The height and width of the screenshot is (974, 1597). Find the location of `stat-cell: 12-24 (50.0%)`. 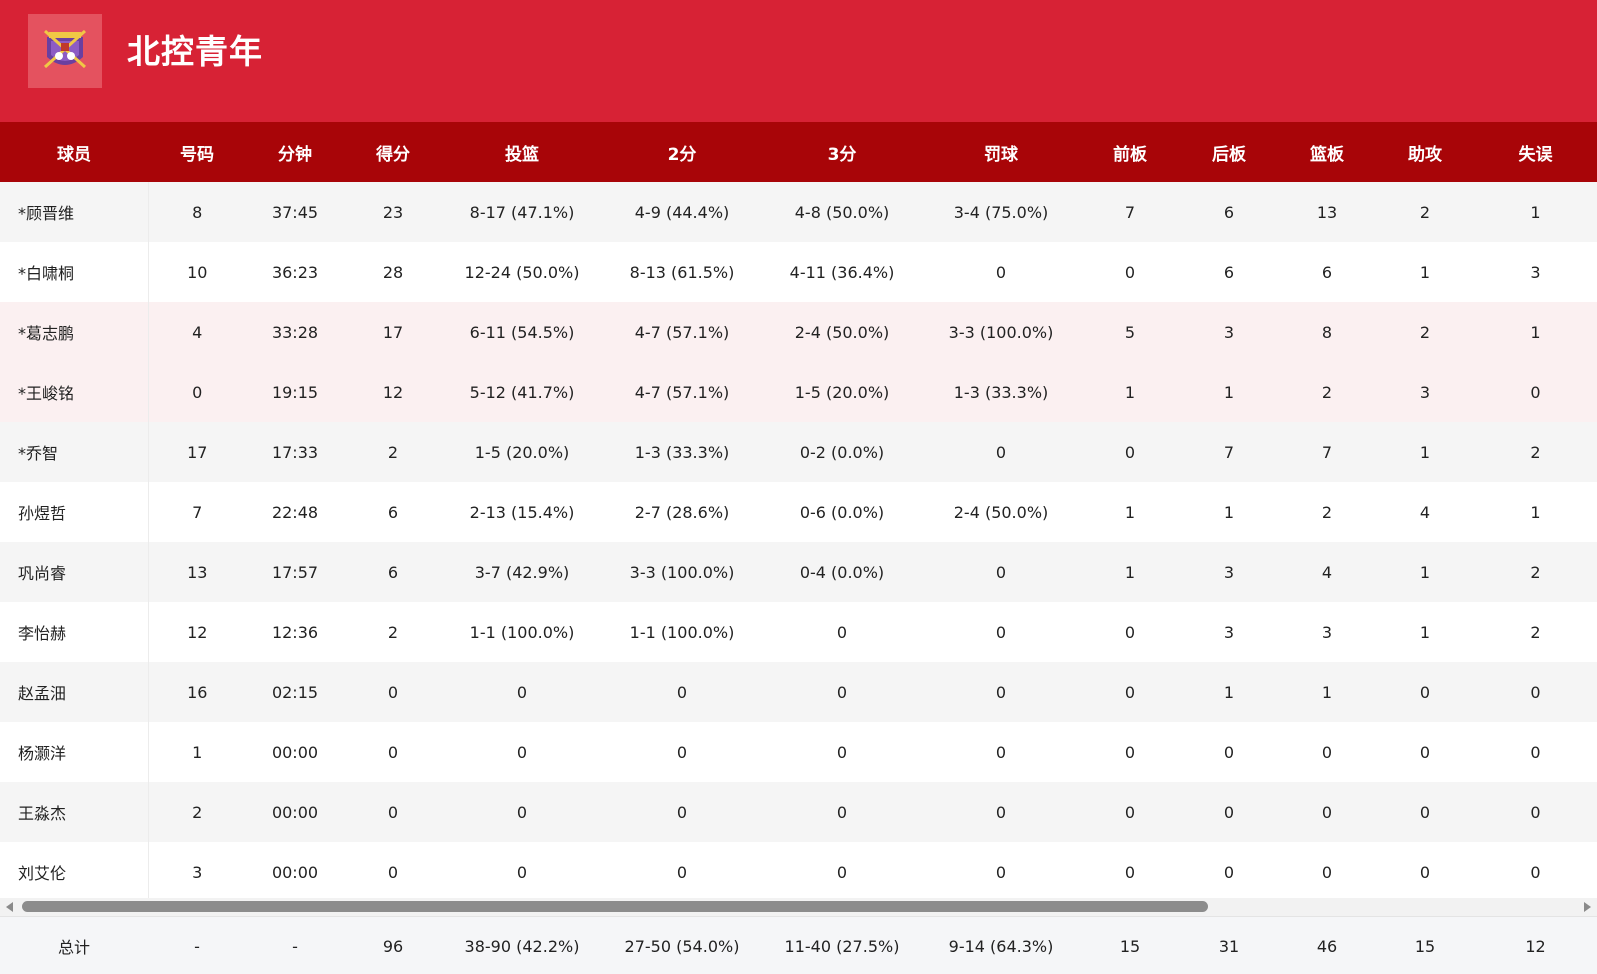

stat-cell: 12-24 (50.0%) is located at coordinates (522, 272).